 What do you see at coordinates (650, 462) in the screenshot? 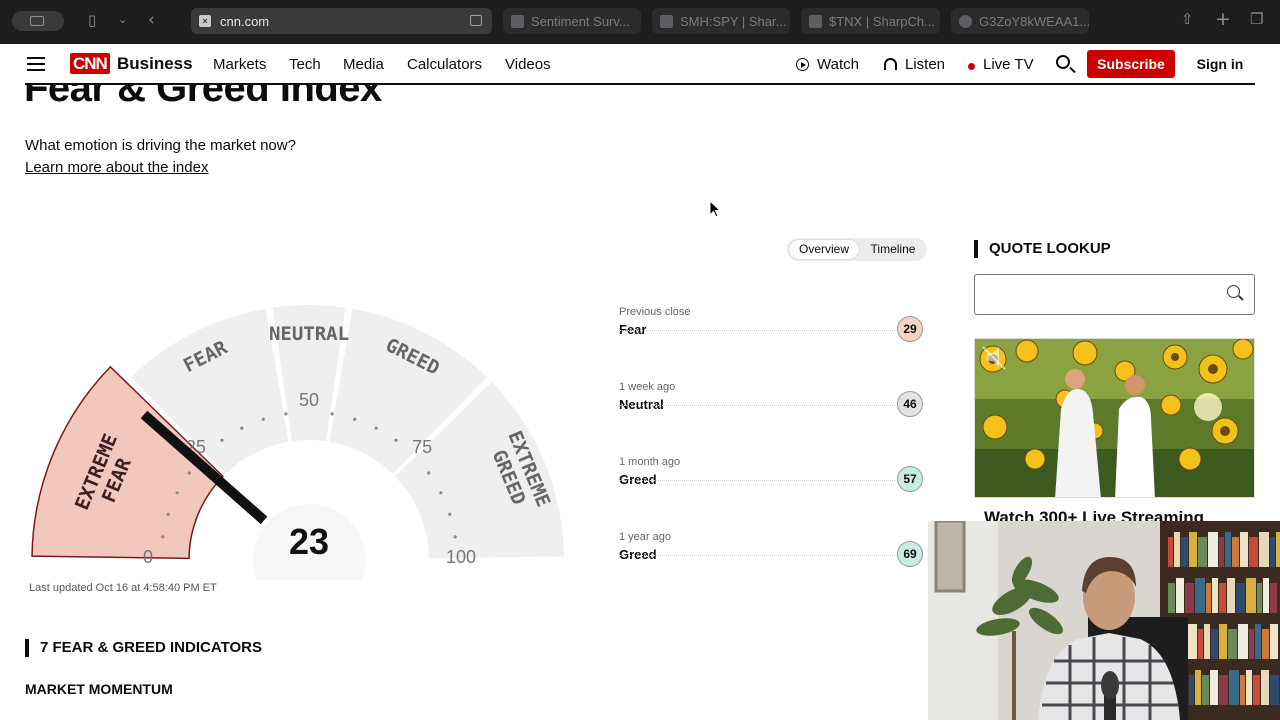
I see `history-label: 1 month ago` at bounding box center [650, 462].